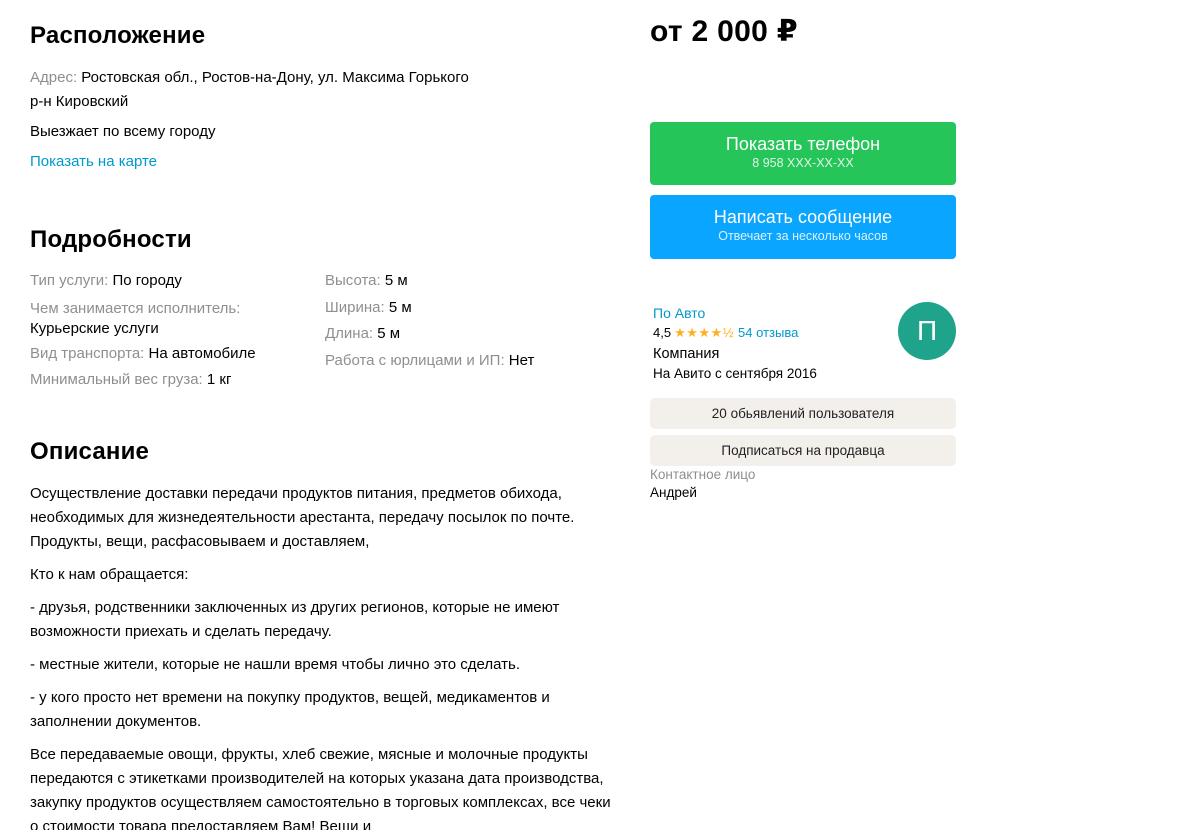  I want to click on detail-value: По городу, so click(147, 280).